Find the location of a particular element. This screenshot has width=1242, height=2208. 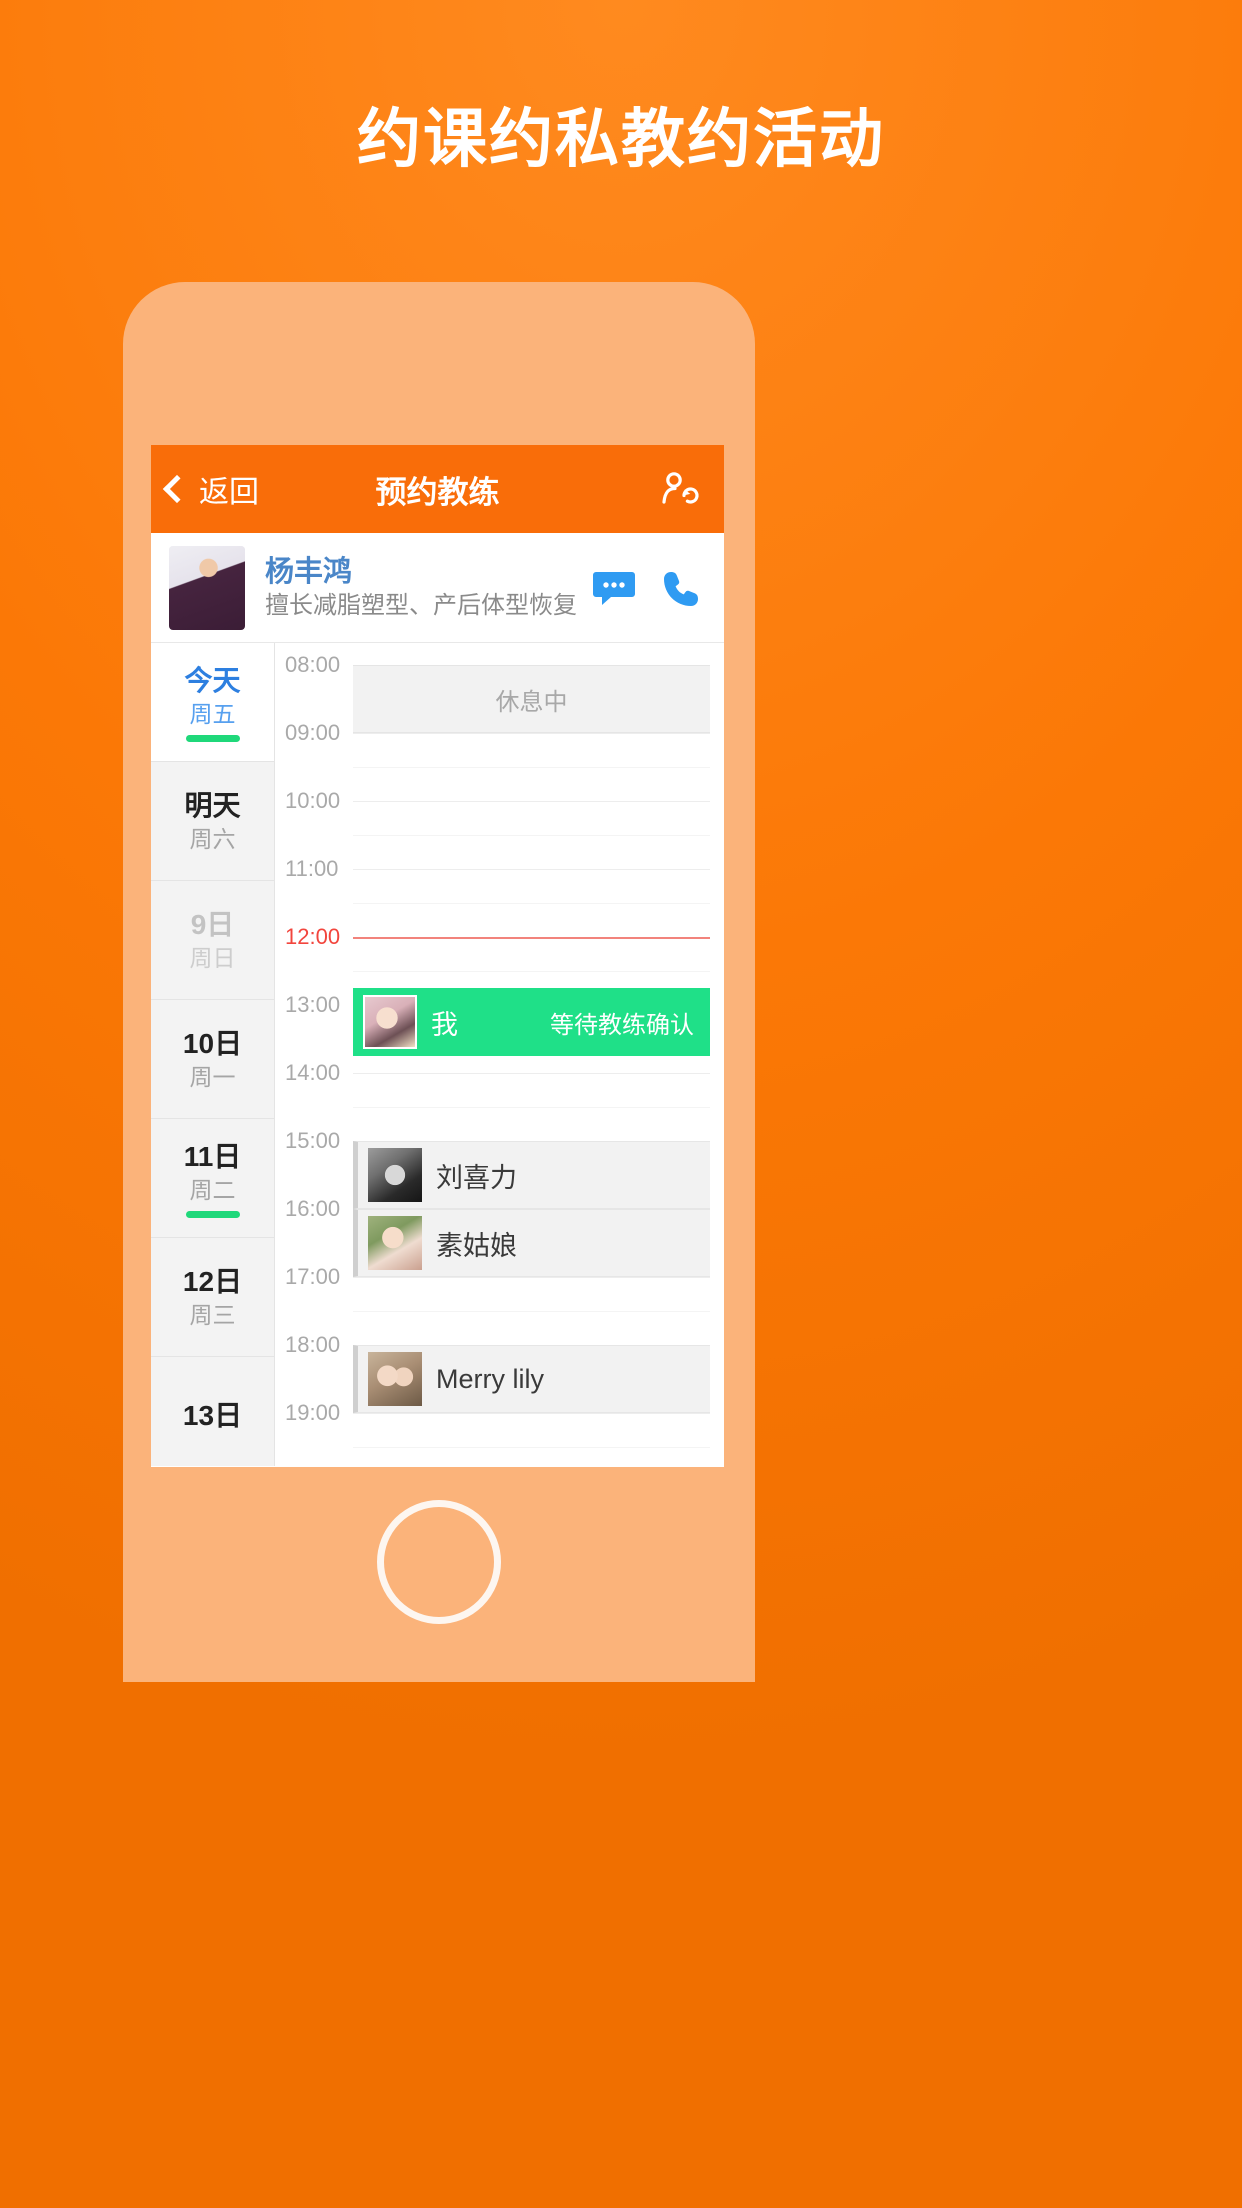

time-label-1100: 11:00 is located at coordinates (312, 868).